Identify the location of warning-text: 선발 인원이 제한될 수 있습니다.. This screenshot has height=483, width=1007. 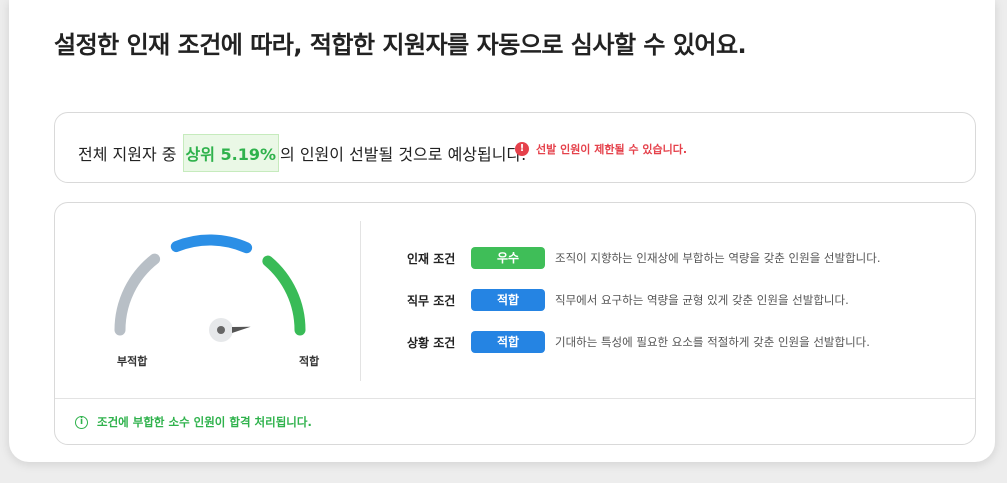
(612, 149).